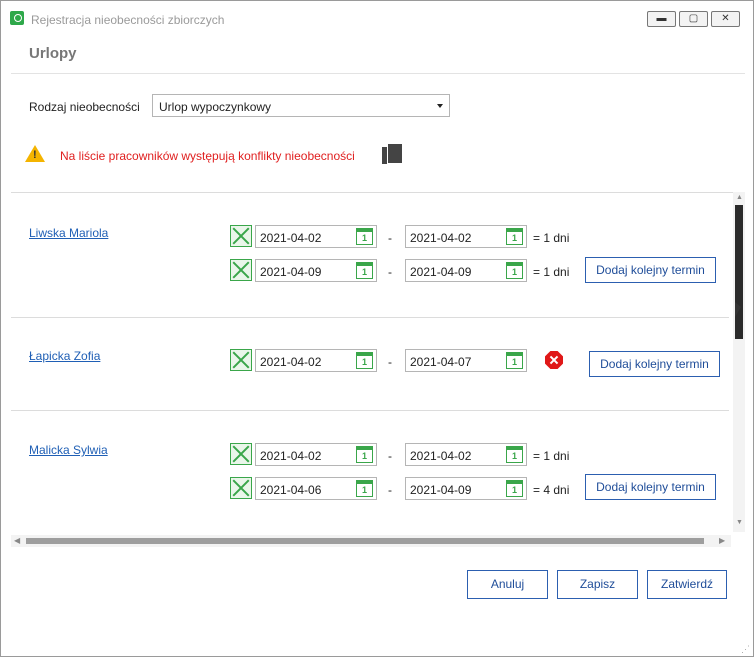 Image resolution: width=754 pixels, height=657 pixels. Describe the element at coordinates (554, 360) in the screenshot. I see `conflict-error-icon` at that location.